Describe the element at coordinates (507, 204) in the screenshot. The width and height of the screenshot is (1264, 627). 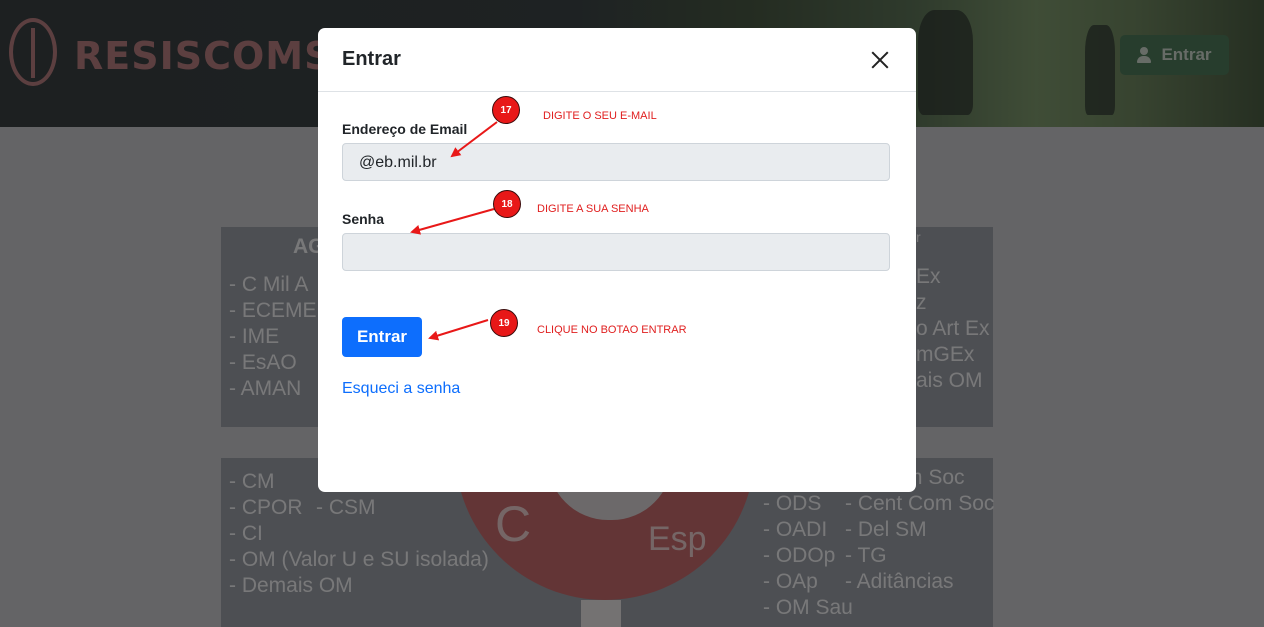
I see `annotation-badge-18: 18` at that location.